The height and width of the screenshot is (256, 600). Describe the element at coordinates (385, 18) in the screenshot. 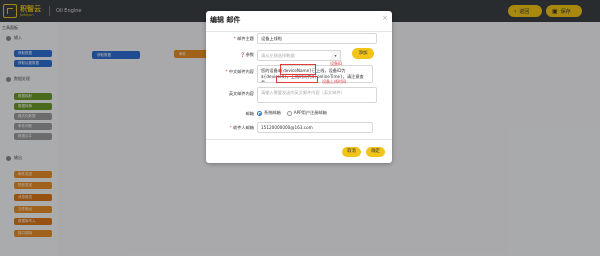

I see `close-icon: ×` at that location.